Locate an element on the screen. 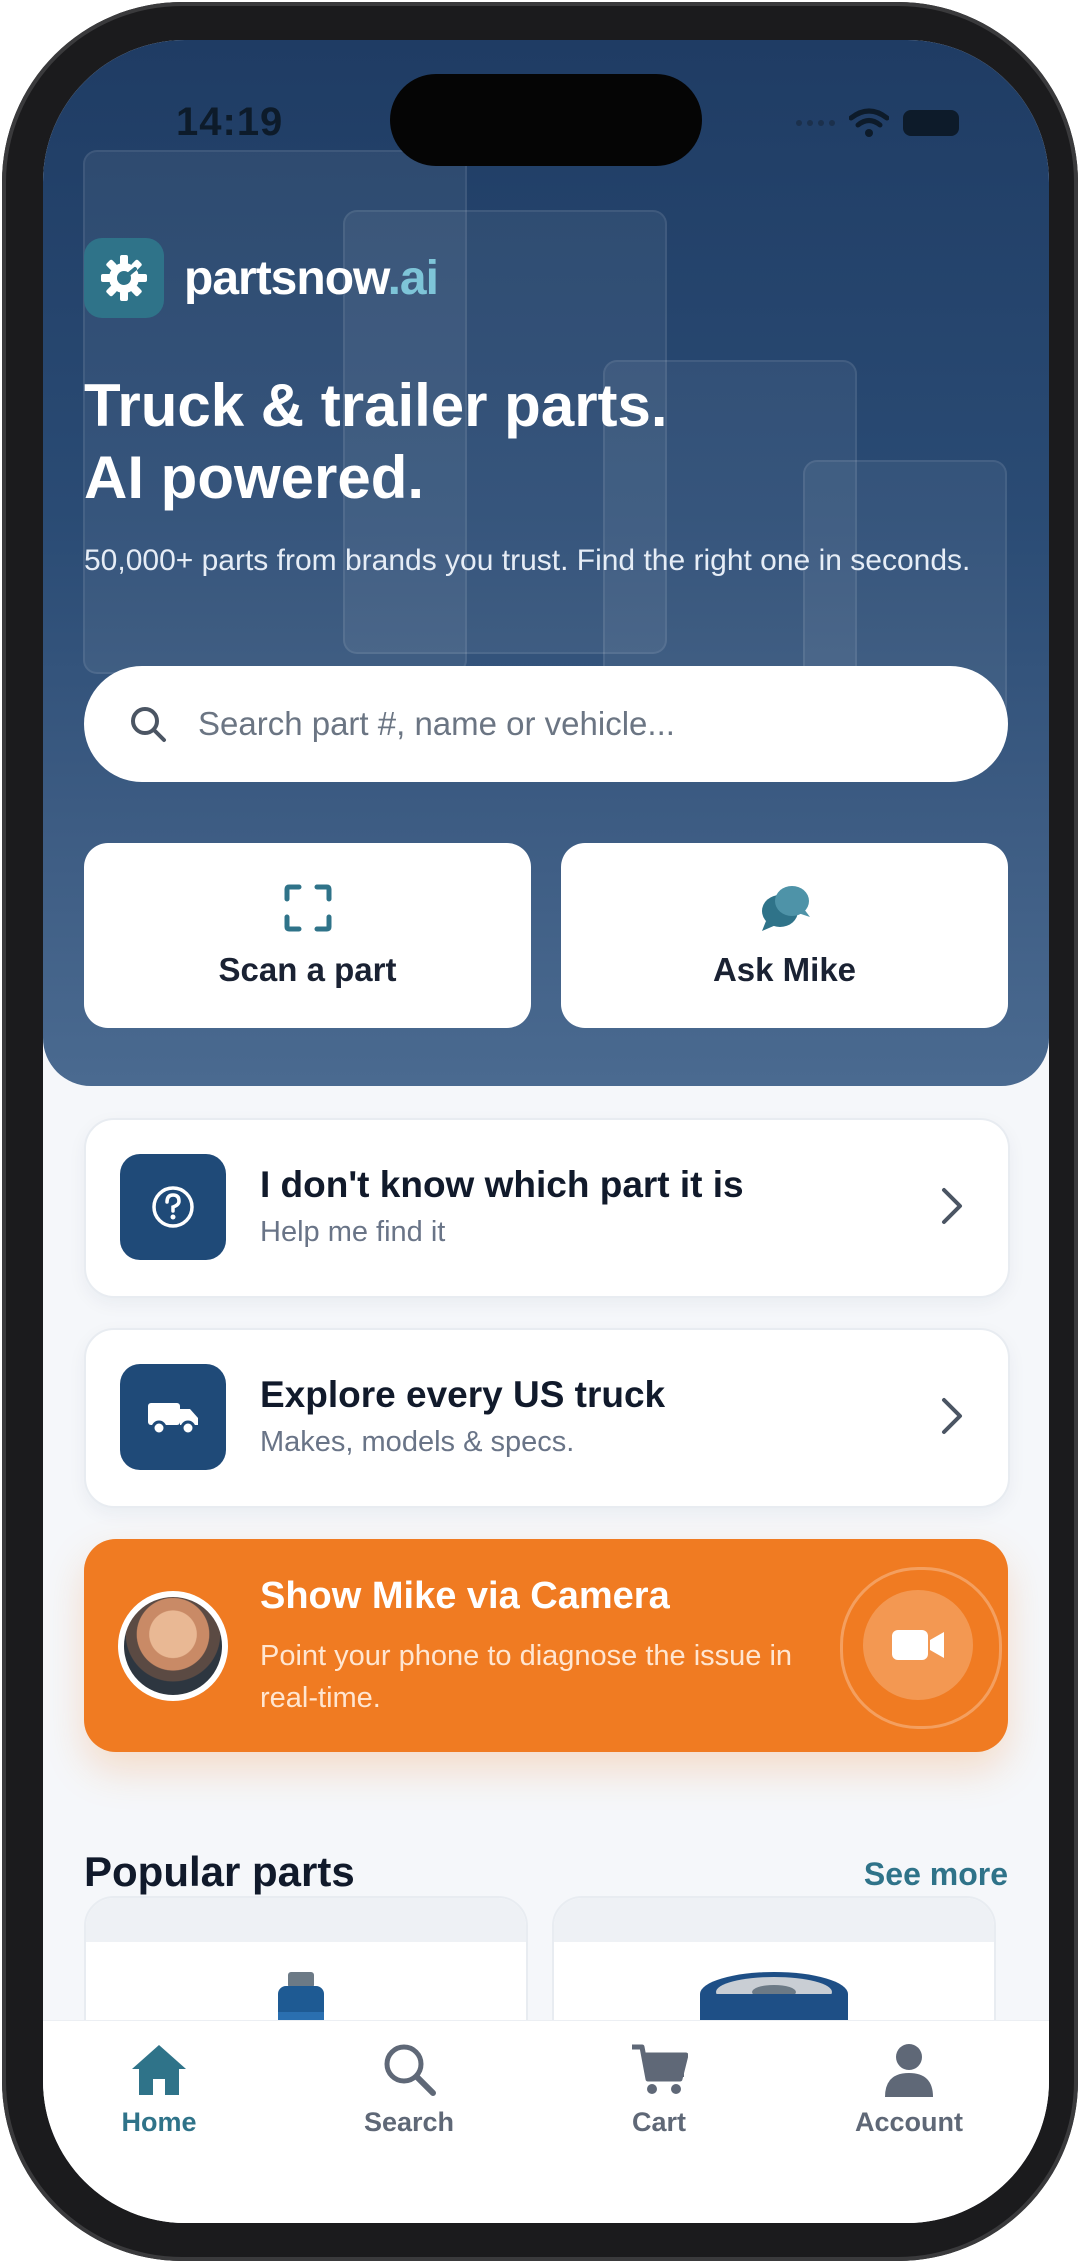 This screenshot has width=1080, height=2263. truck-icon is located at coordinates (173, 1417).